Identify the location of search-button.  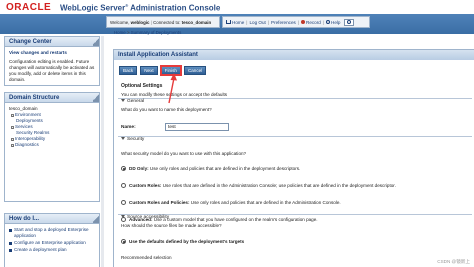
(349, 22).